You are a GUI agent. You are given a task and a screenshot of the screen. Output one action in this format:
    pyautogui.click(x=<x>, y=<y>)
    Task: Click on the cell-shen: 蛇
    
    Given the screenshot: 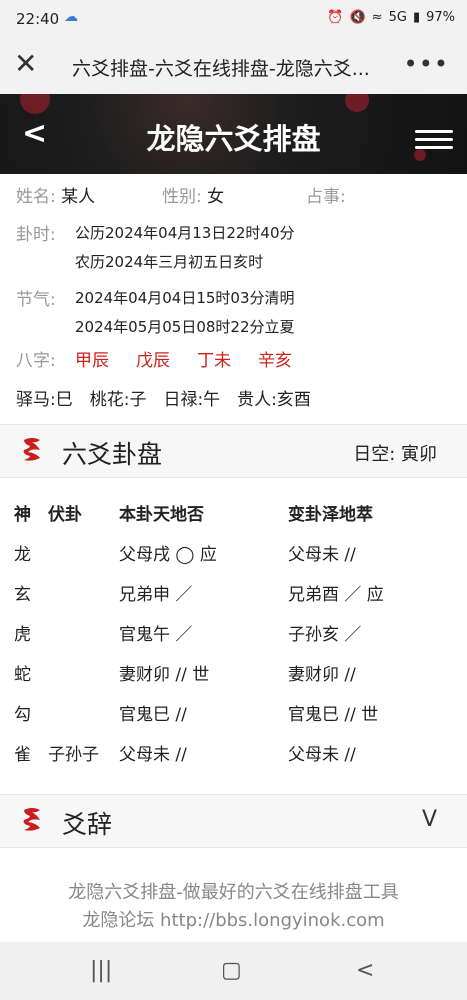 What is the action you would take?
    pyautogui.click(x=22, y=675)
    